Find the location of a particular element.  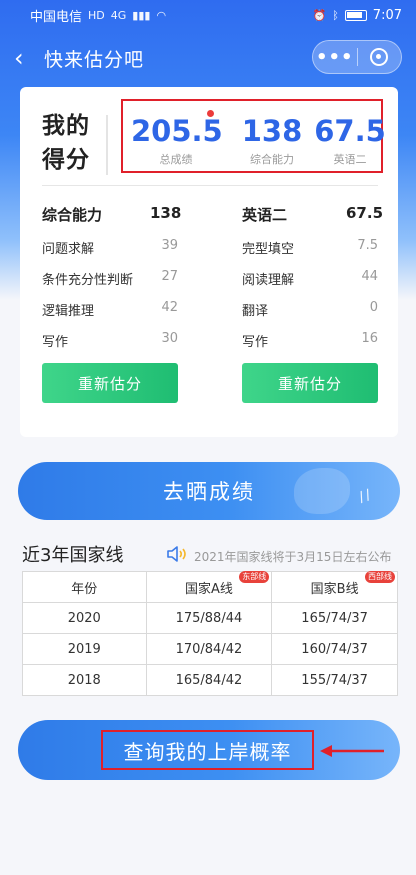

subject-total: 138 is located at coordinates (166, 213).